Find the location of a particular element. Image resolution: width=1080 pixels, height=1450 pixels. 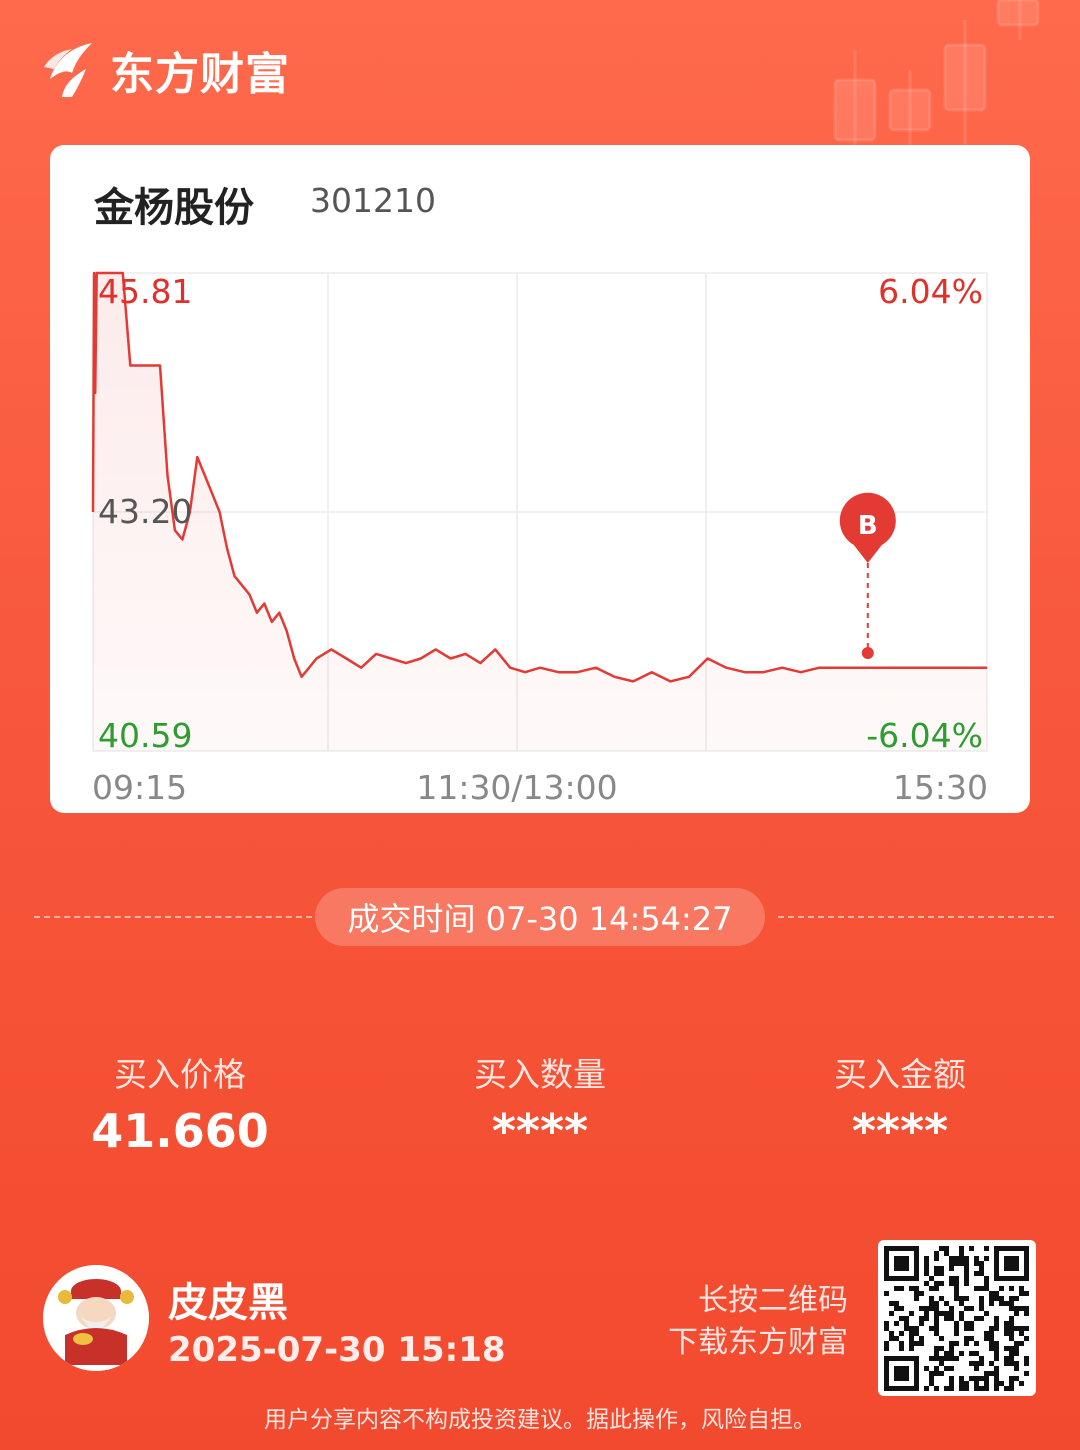

qr-code-icon is located at coordinates (956, 1318).